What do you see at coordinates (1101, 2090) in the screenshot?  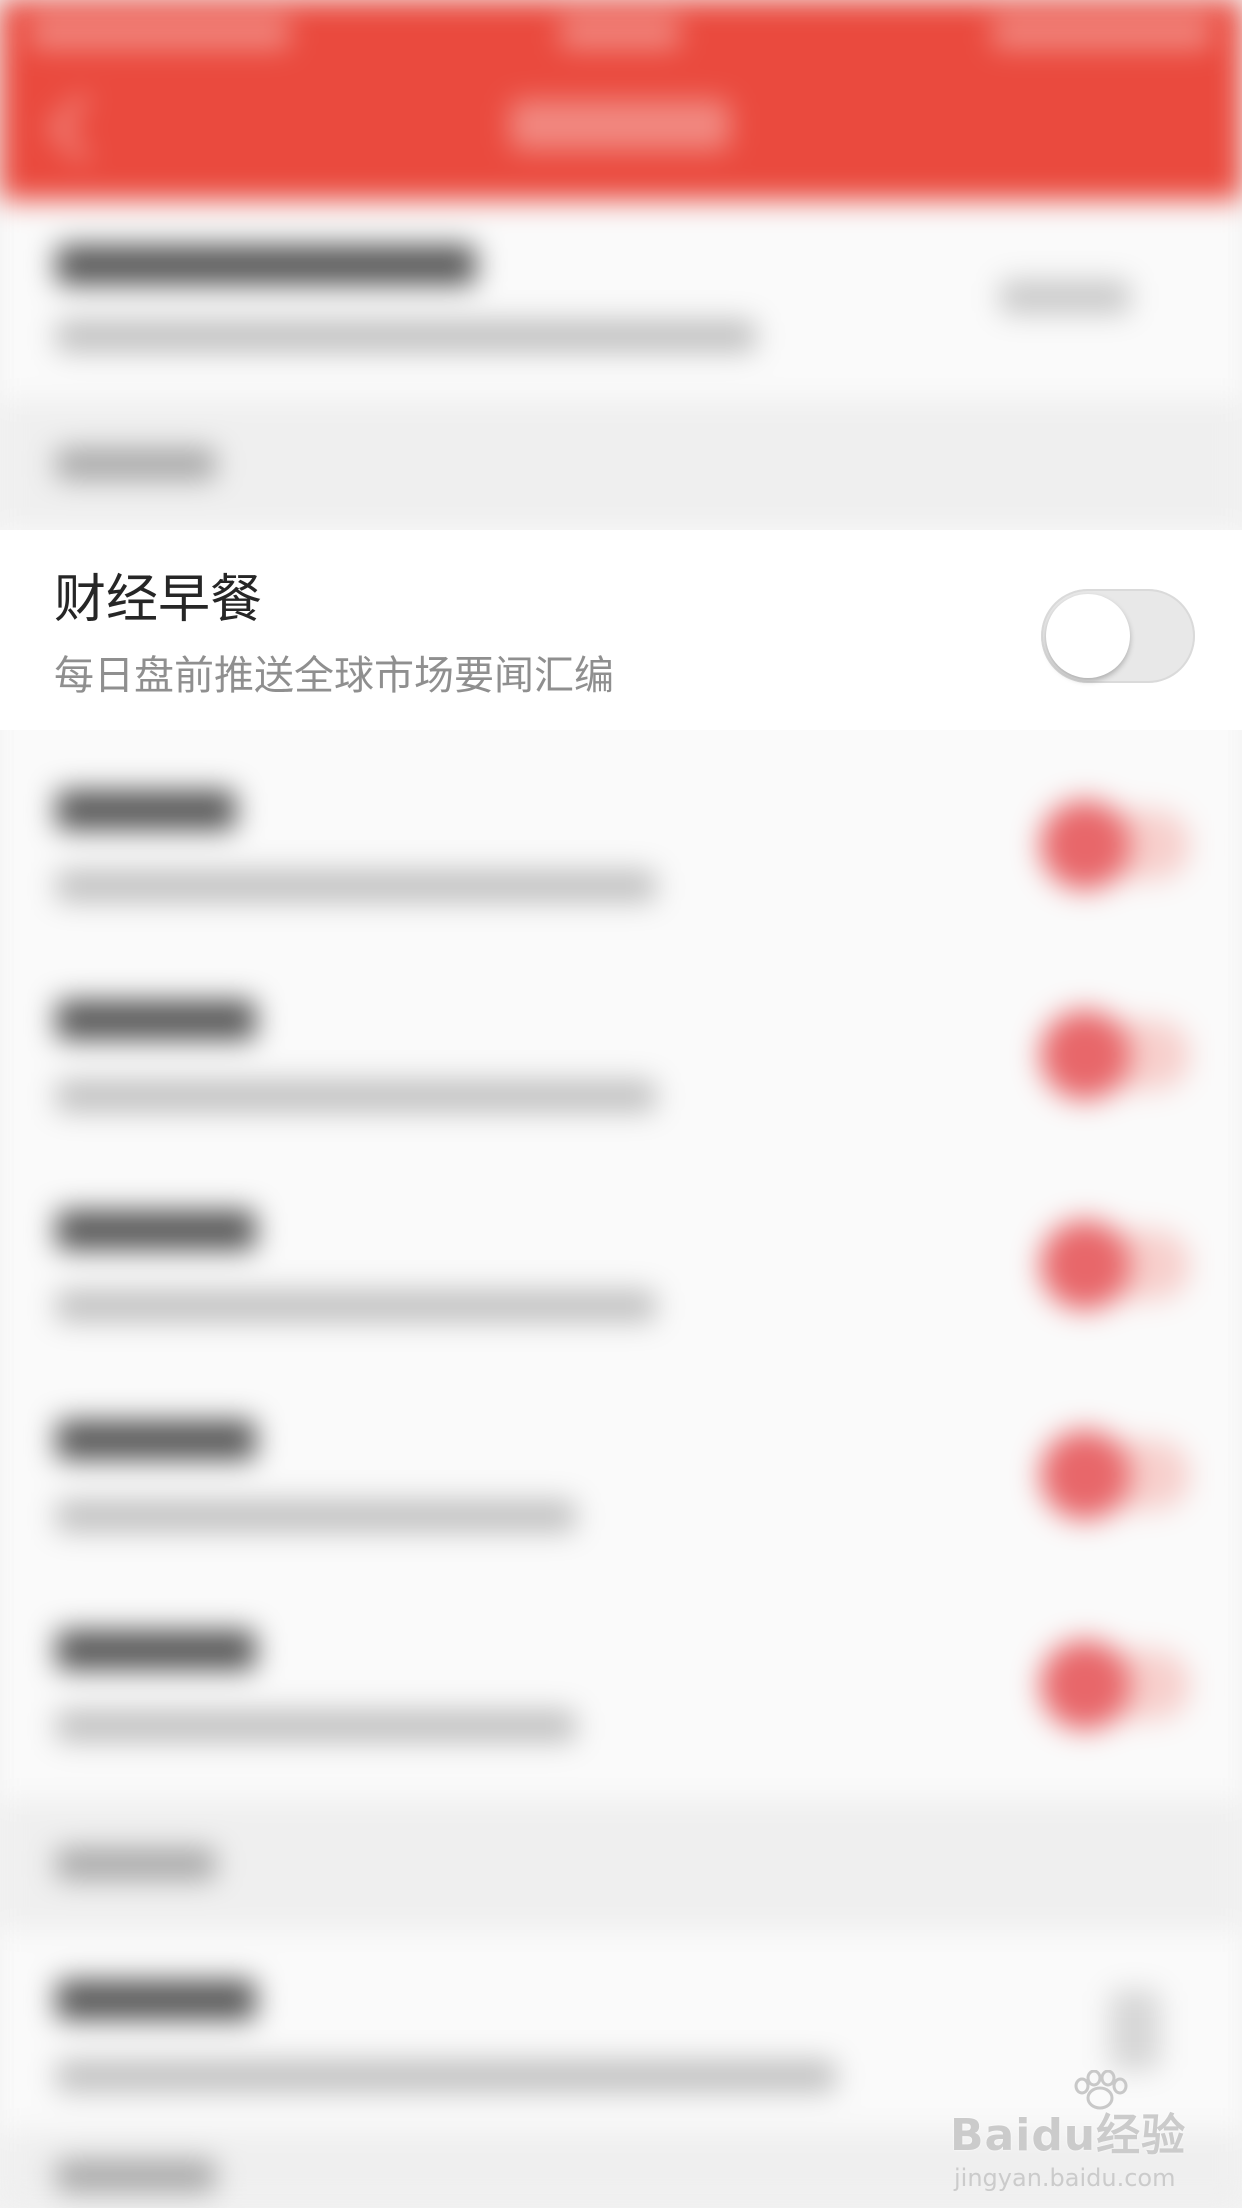 I see `paw-icon` at bounding box center [1101, 2090].